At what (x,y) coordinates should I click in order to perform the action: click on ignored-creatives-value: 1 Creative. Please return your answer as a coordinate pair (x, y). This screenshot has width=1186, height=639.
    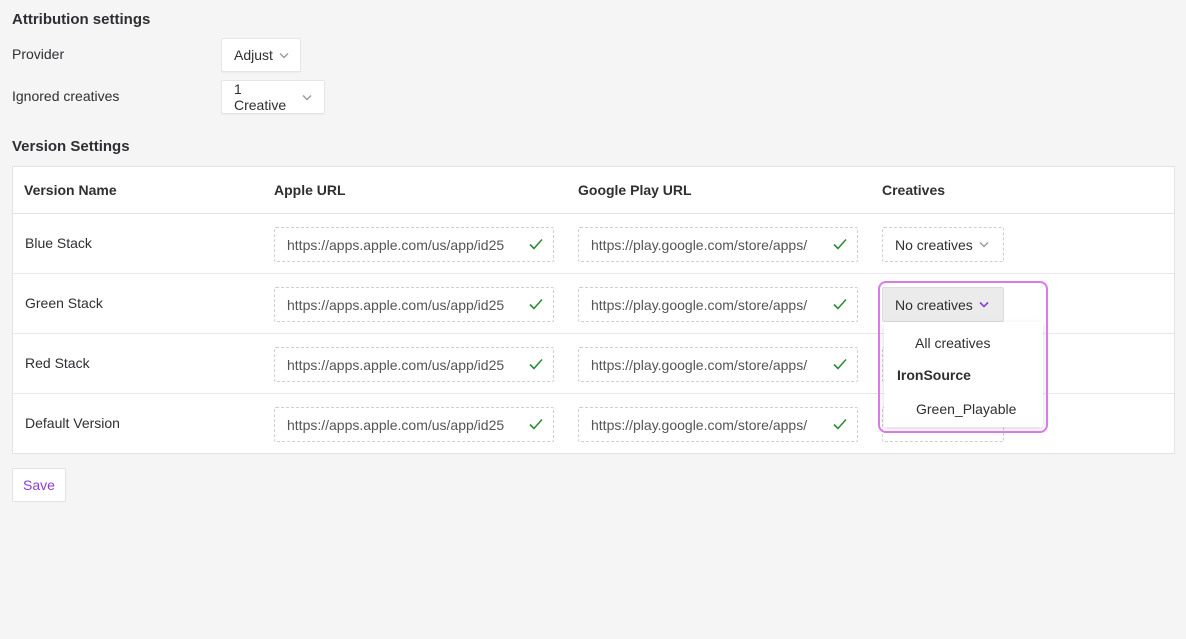
    Looking at the image, I should click on (260, 97).